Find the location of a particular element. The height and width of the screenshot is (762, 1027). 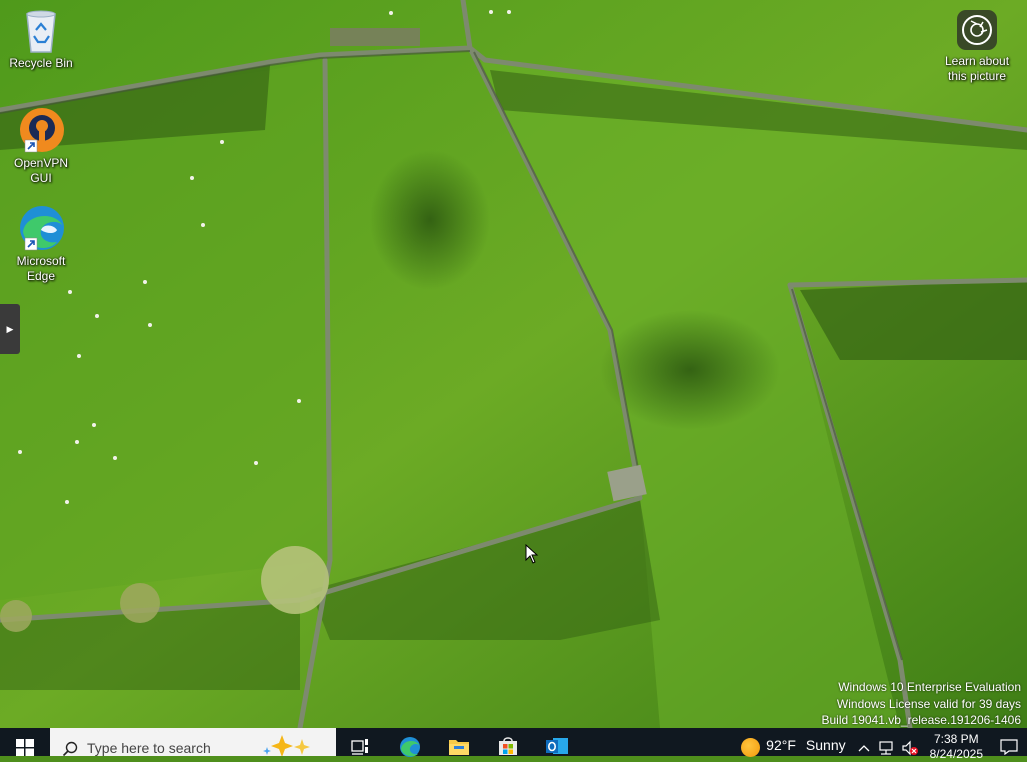

recycle-bin-label: Recycle Bin is located at coordinates (41, 63).